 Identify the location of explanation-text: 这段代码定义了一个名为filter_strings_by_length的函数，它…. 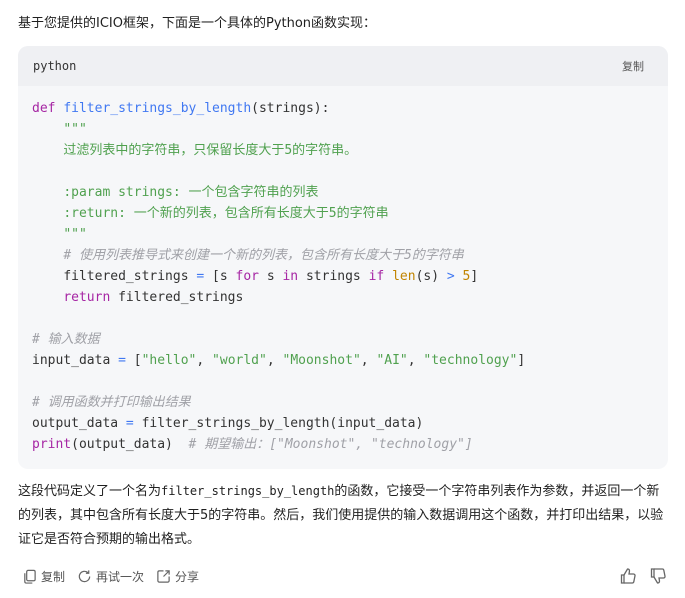
(343, 515).